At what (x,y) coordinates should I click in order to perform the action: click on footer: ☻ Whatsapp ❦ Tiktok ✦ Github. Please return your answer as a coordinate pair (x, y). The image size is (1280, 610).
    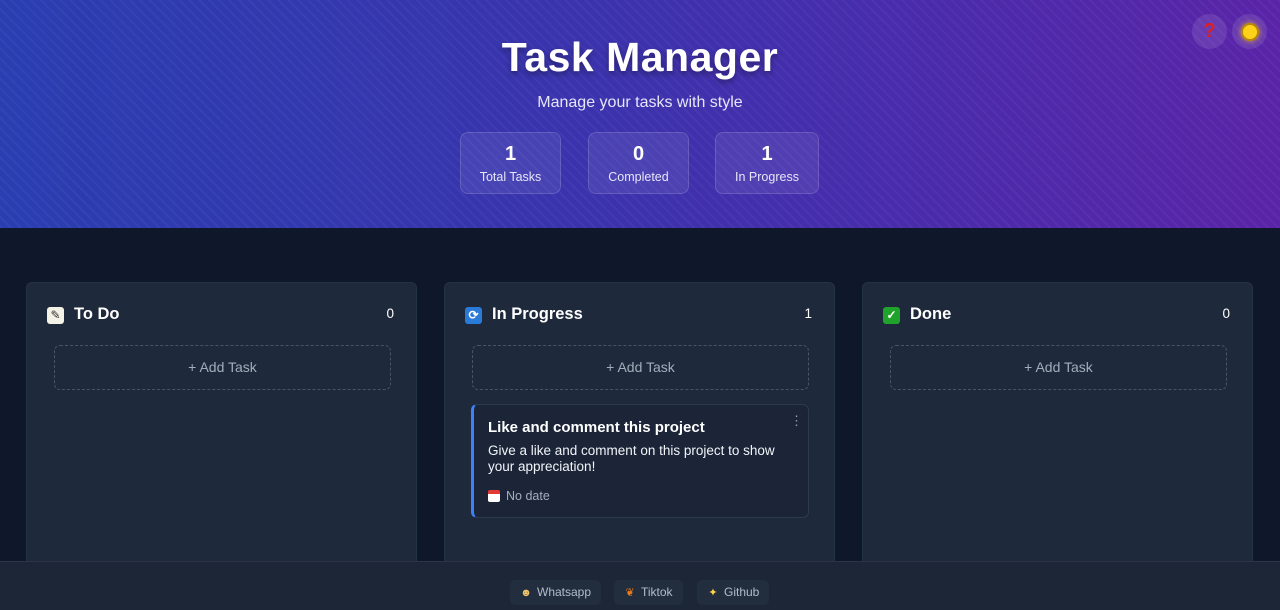
    Looking at the image, I should click on (640, 585).